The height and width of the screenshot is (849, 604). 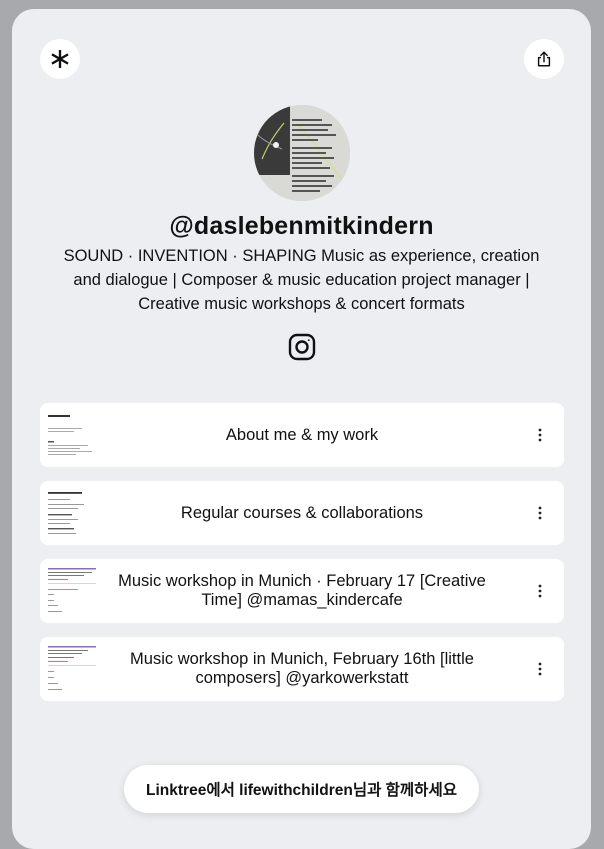 I want to click on link-about-me: About me & my work, so click(x=302, y=435).